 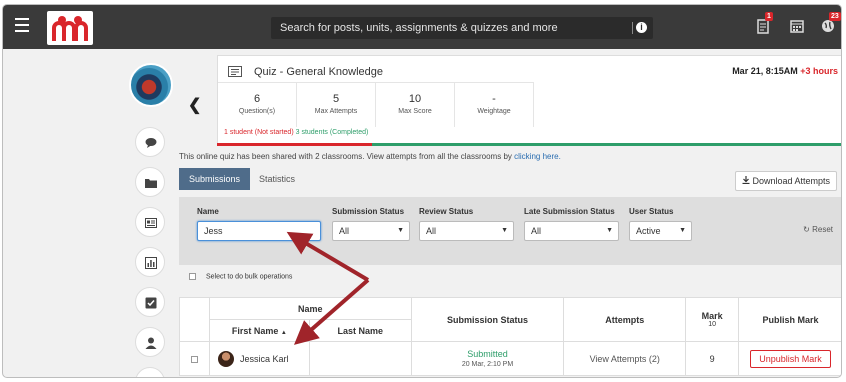 I want to click on reset-button: ↻ Reset, so click(x=818, y=229).